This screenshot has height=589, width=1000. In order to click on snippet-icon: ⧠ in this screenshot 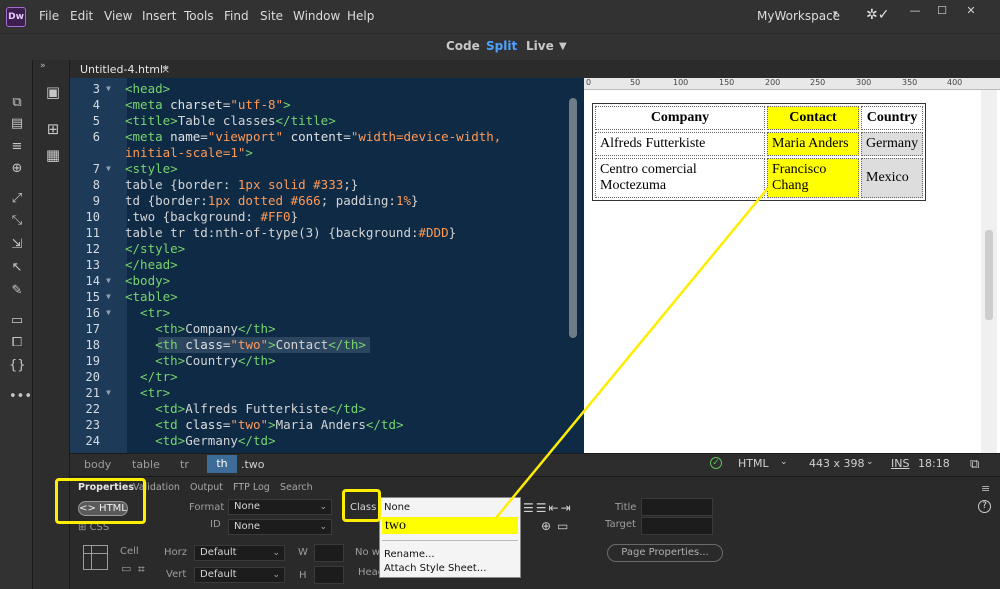, I will do `click(17, 343)`.